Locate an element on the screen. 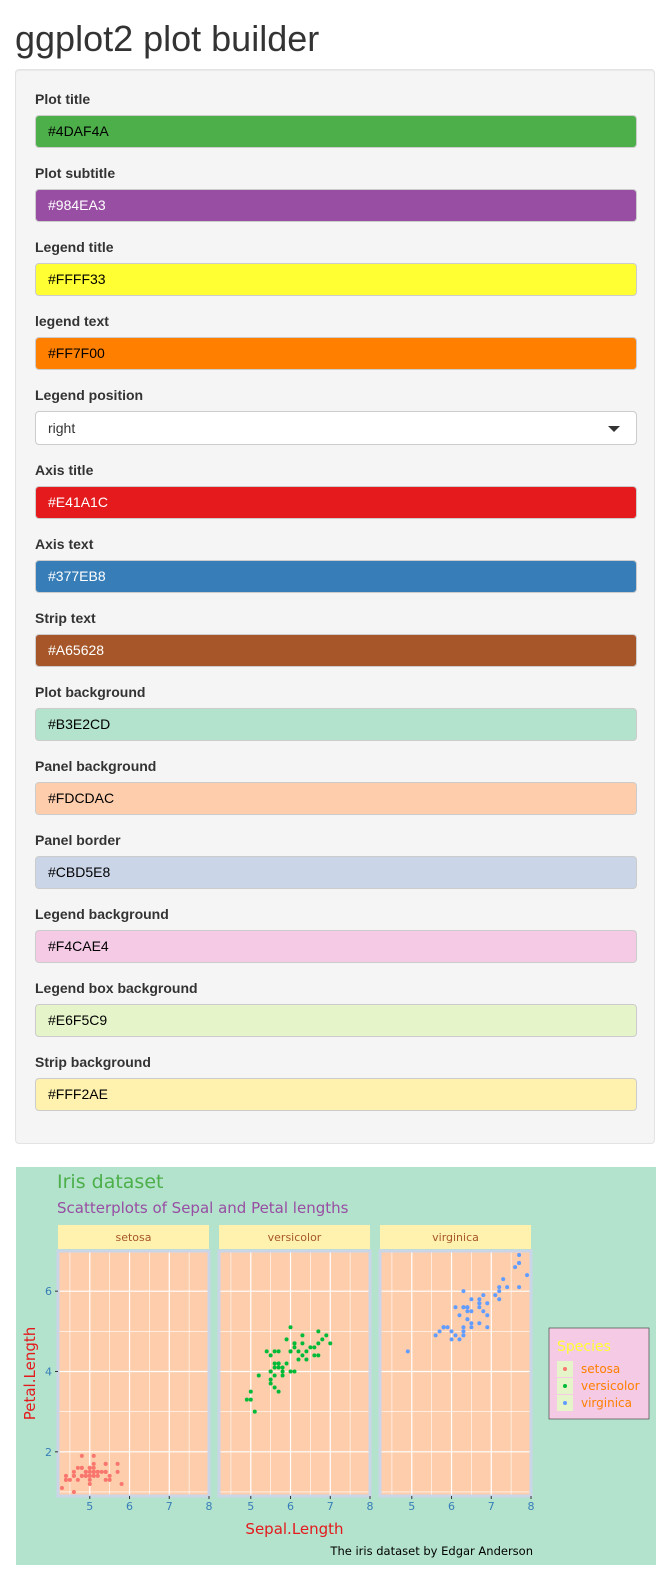 The image size is (672, 1570). legend-label: versicolor is located at coordinates (610, 1386).